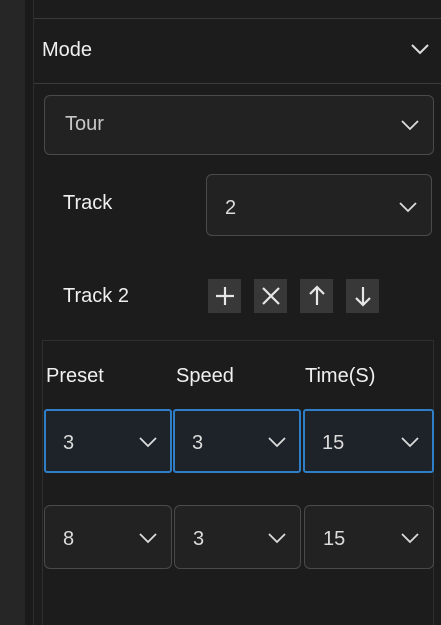 Image resolution: width=441 pixels, height=625 pixels. What do you see at coordinates (340, 376) in the screenshot?
I see `column-header-time: Time(S)` at bounding box center [340, 376].